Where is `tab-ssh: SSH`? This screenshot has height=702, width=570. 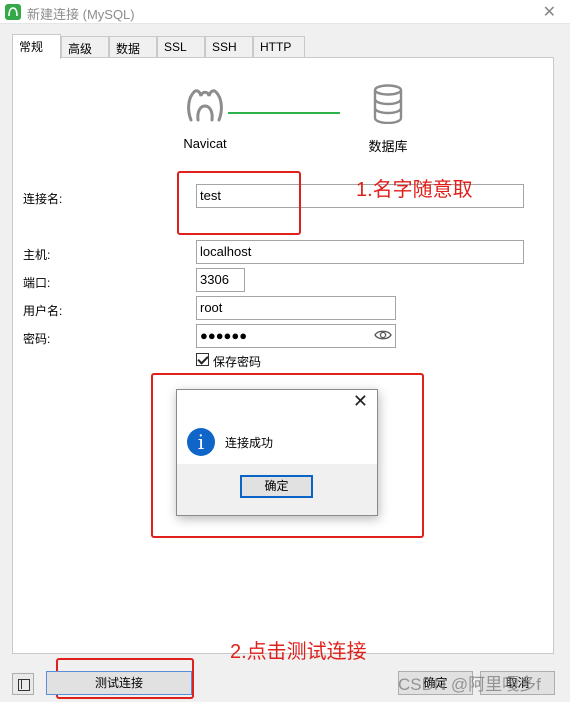 tab-ssh: SSH is located at coordinates (229, 47).